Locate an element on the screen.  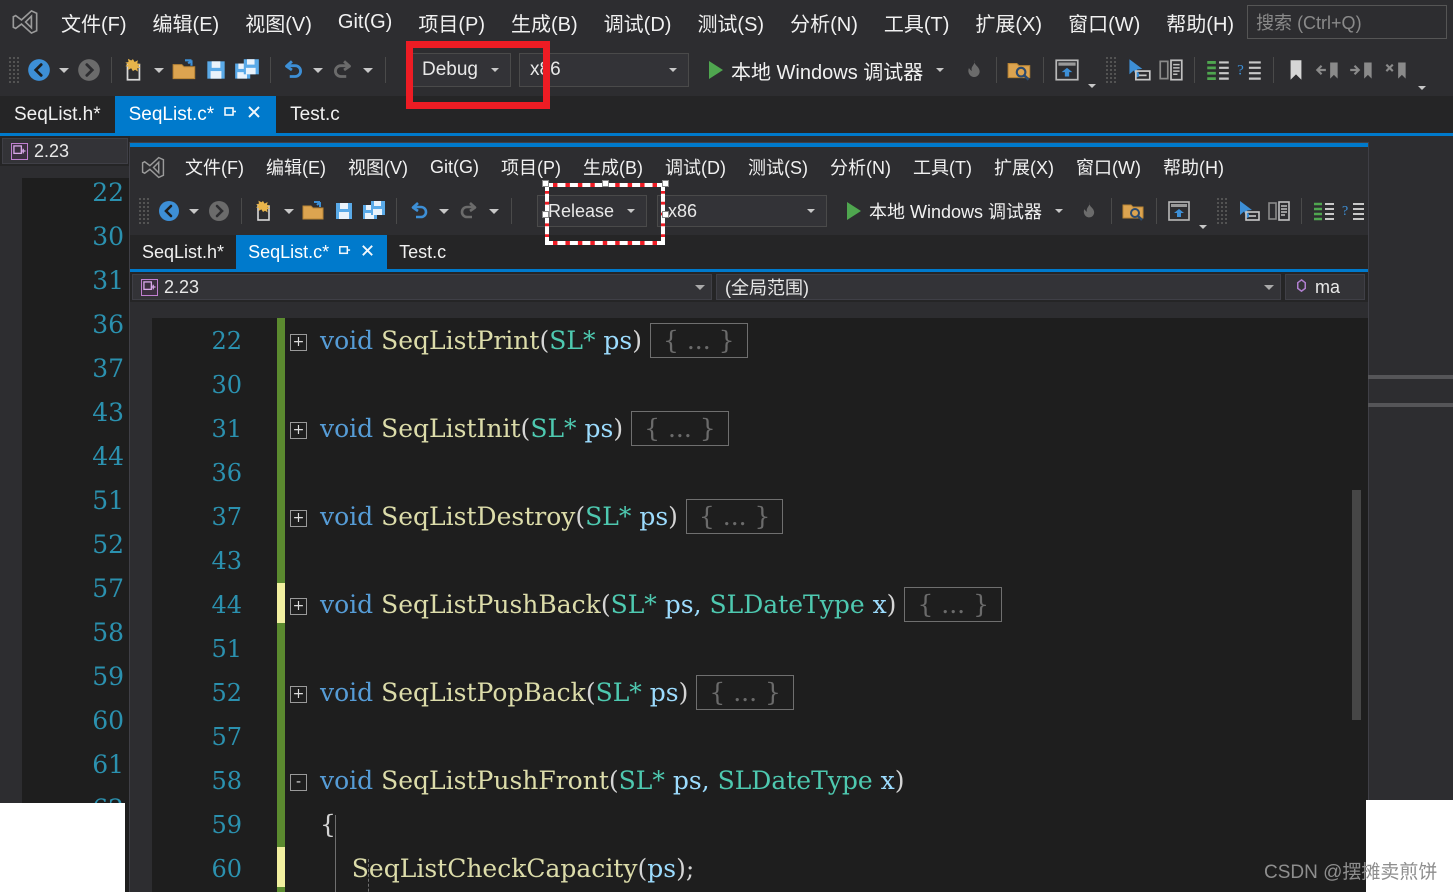
code-line: void SeqListInit(SL* ps) is located at coordinates (471, 428).